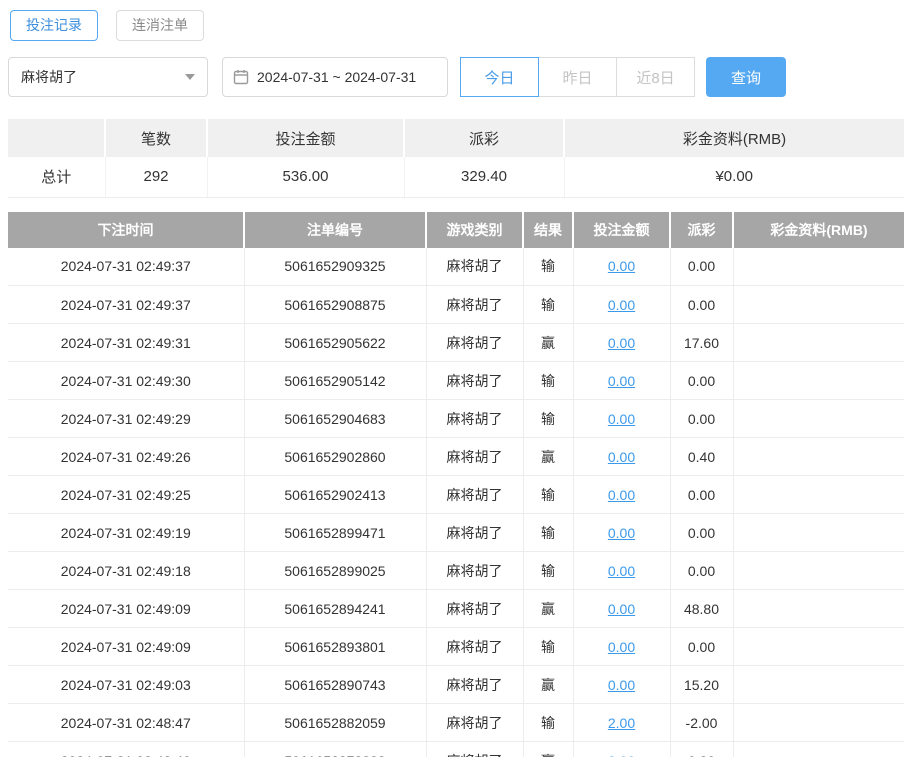 The height and width of the screenshot is (757, 912). I want to click on cell-bet-time: 2024-07-31 02:49:03, so click(126, 684).